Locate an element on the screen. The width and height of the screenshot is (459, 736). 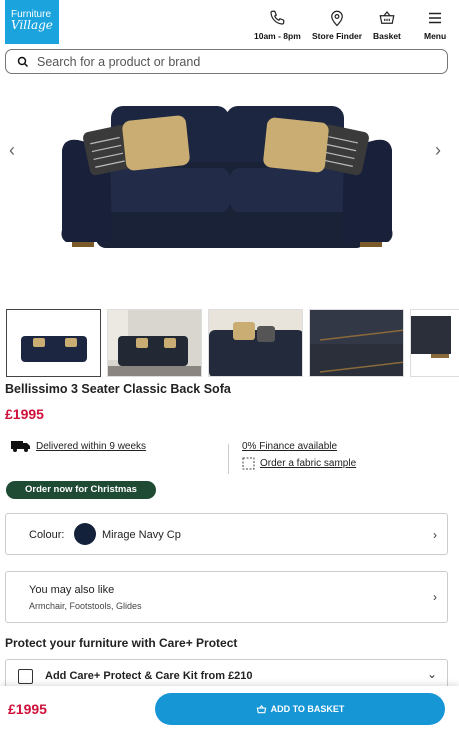
fabric-sample-icon is located at coordinates (248, 463).